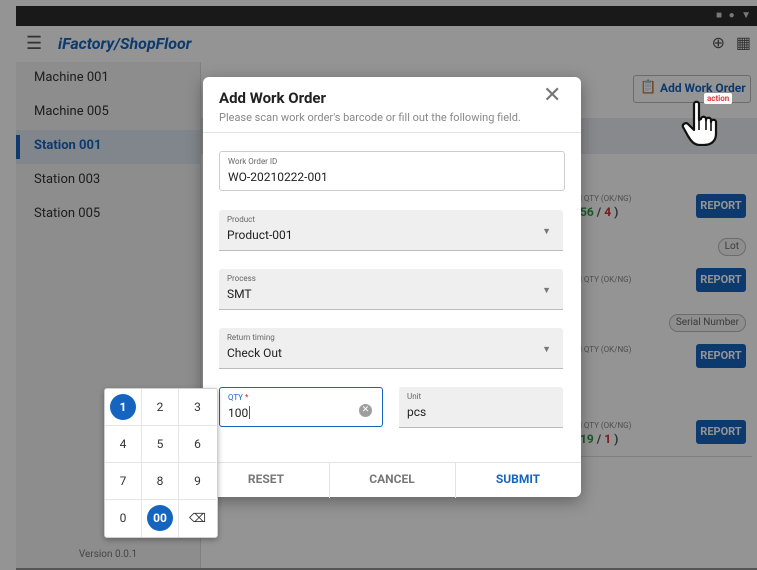 Image resolution: width=757 pixels, height=570 pixels. What do you see at coordinates (481, 407) in the screenshot?
I see `unit-field: Unit pcs` at bounding box center [481, 407].